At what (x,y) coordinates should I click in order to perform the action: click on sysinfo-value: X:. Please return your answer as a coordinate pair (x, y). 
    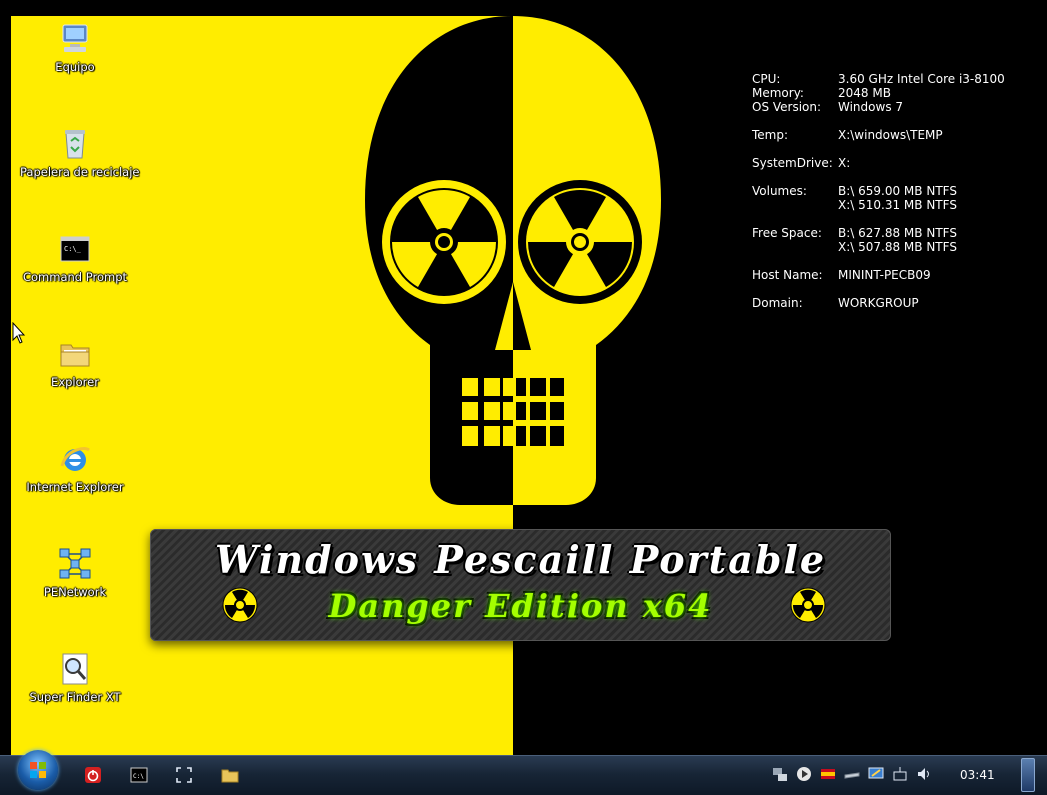
    Looking at the image, I should click on (844, 163).